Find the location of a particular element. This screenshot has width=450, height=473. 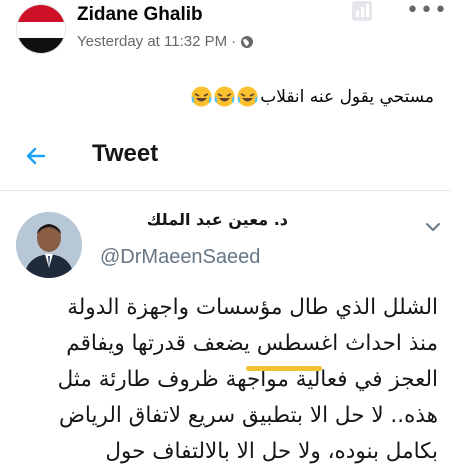

caption-text: مستحي يقول عنه انقلاب is located at coordinates (347, 96).